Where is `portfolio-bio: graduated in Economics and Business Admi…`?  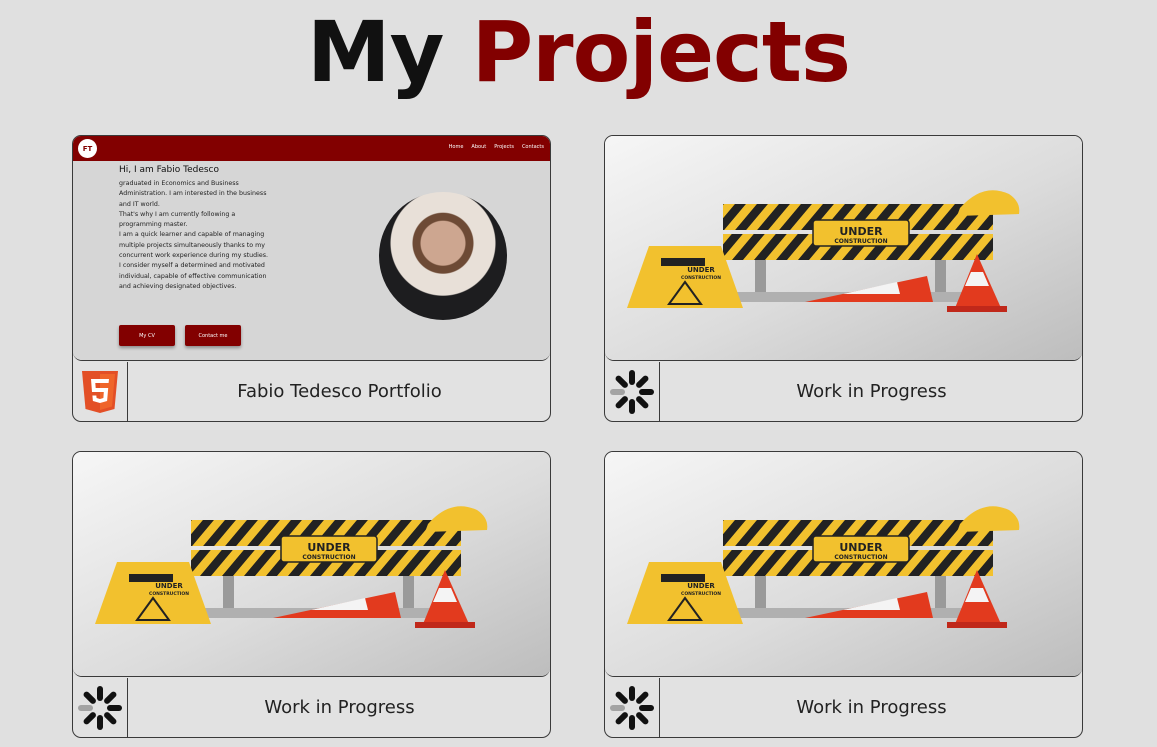 portfolio-bio: graduated in Economics and Business Admi… is located at coordinates (193, 235).